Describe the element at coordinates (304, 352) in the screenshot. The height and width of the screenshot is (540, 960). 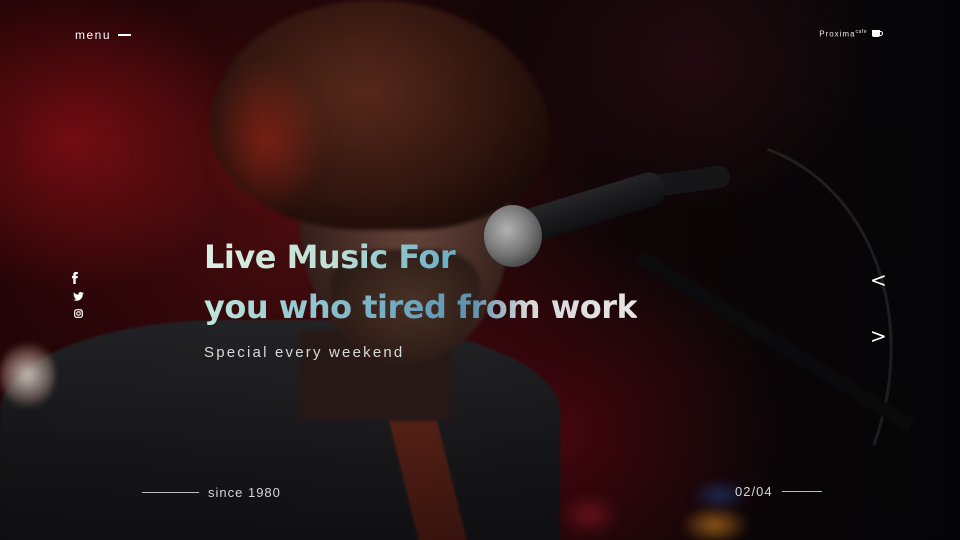
I see `hero-tagline: Special every weekend` at that location.